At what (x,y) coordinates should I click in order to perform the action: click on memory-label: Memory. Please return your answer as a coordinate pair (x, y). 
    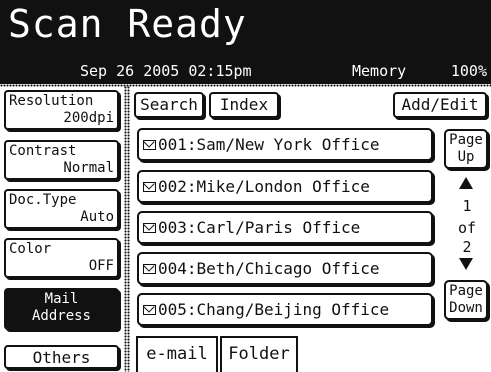
    Looking at the image, I should click on (379, 71).